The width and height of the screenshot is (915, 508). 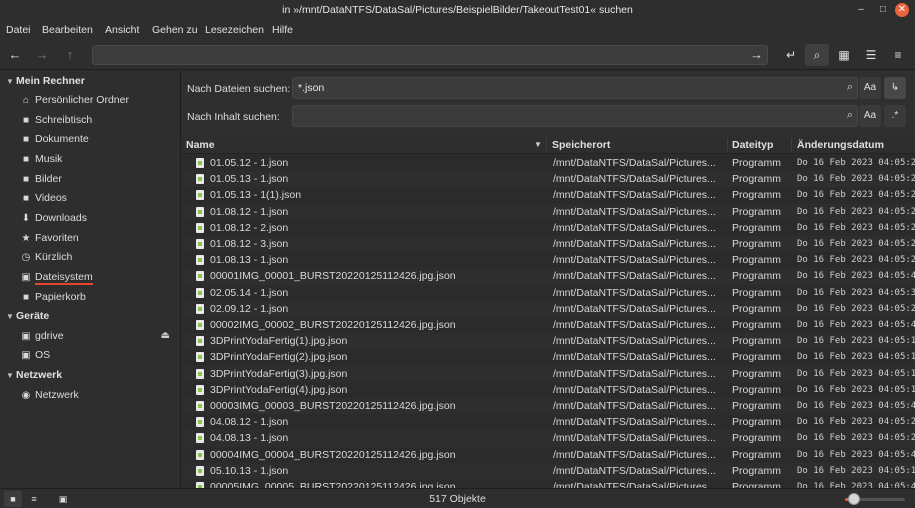 I want to click on forward-button: →, so click(x=42, y=55).